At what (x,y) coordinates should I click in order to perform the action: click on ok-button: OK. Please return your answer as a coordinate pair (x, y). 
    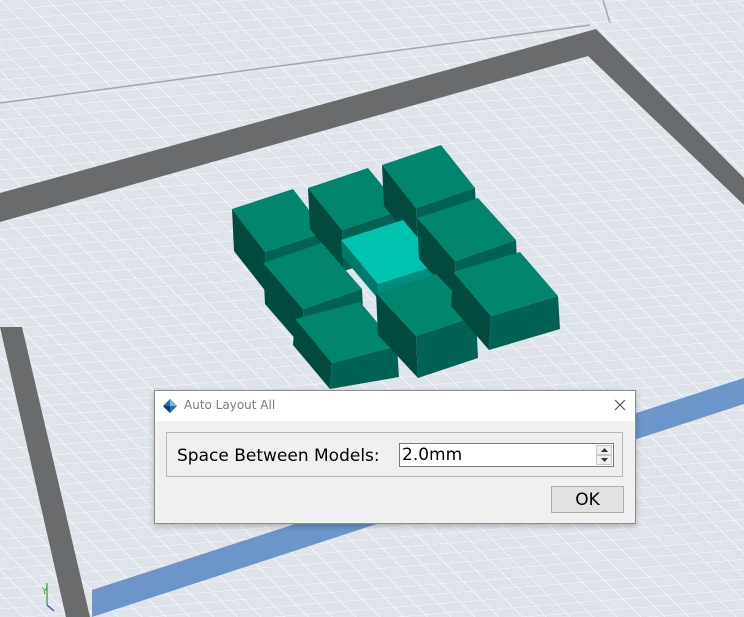
    Looking at the image, I should click on (587, 499).